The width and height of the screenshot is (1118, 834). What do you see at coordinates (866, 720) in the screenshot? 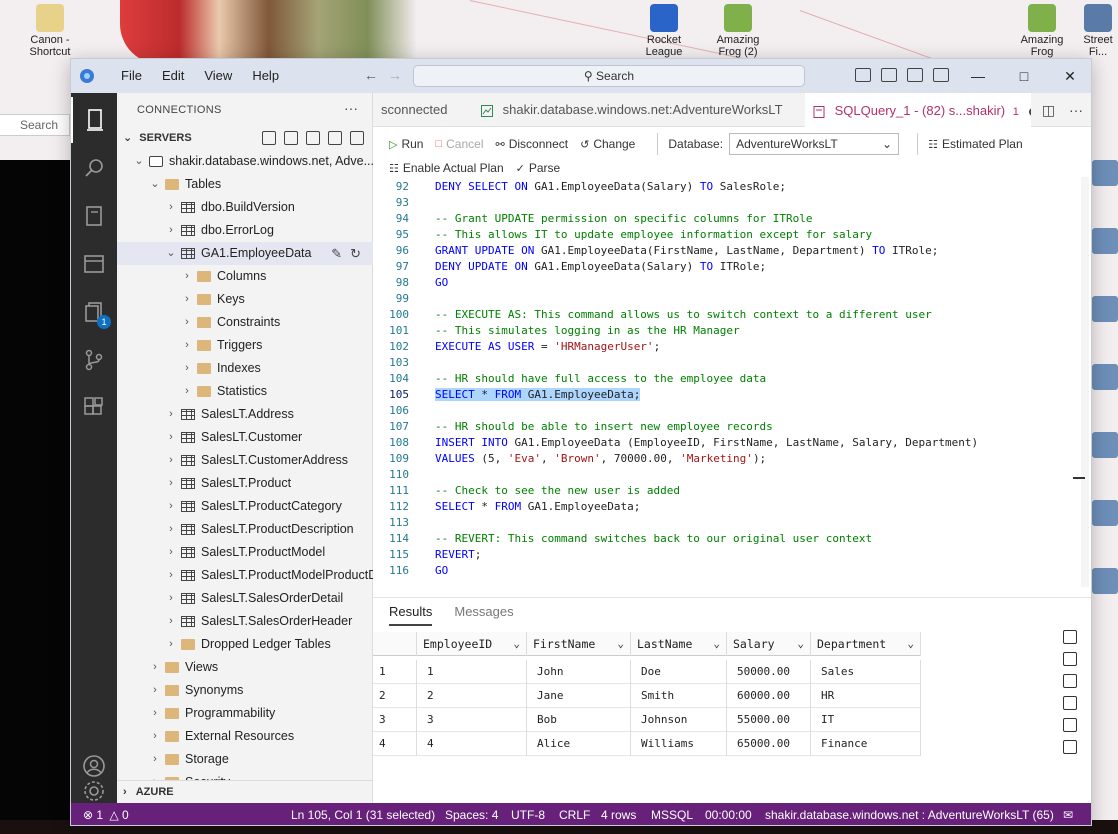
I see `table-cell: IT` at bounding box center [866, 720].